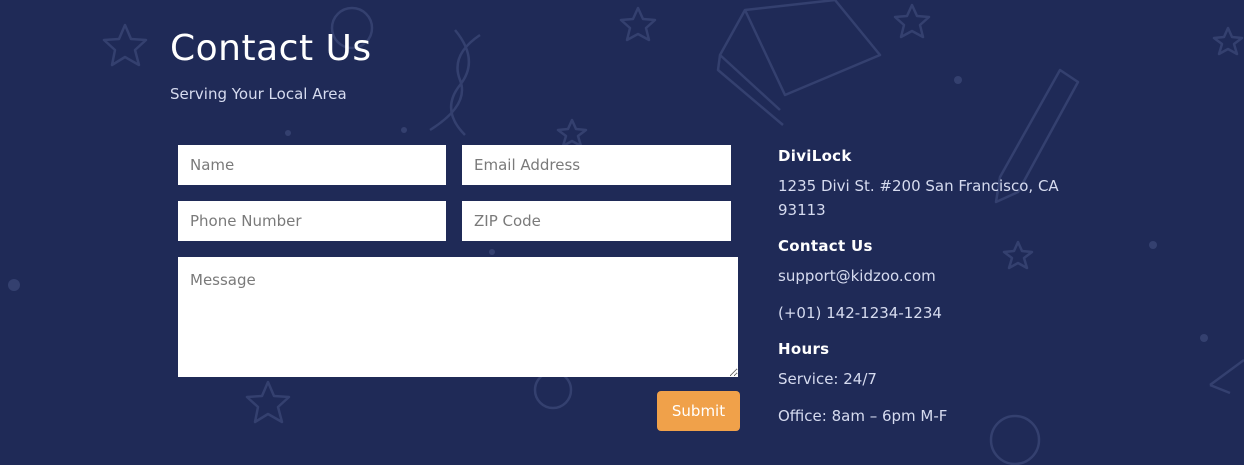 The height and width of the screenshot is (465, 1244). What do you see at coordinates (857, 276) in the screenshot?
I see `email-text: support@kidzoo.com` at bounding box center [857, 276].